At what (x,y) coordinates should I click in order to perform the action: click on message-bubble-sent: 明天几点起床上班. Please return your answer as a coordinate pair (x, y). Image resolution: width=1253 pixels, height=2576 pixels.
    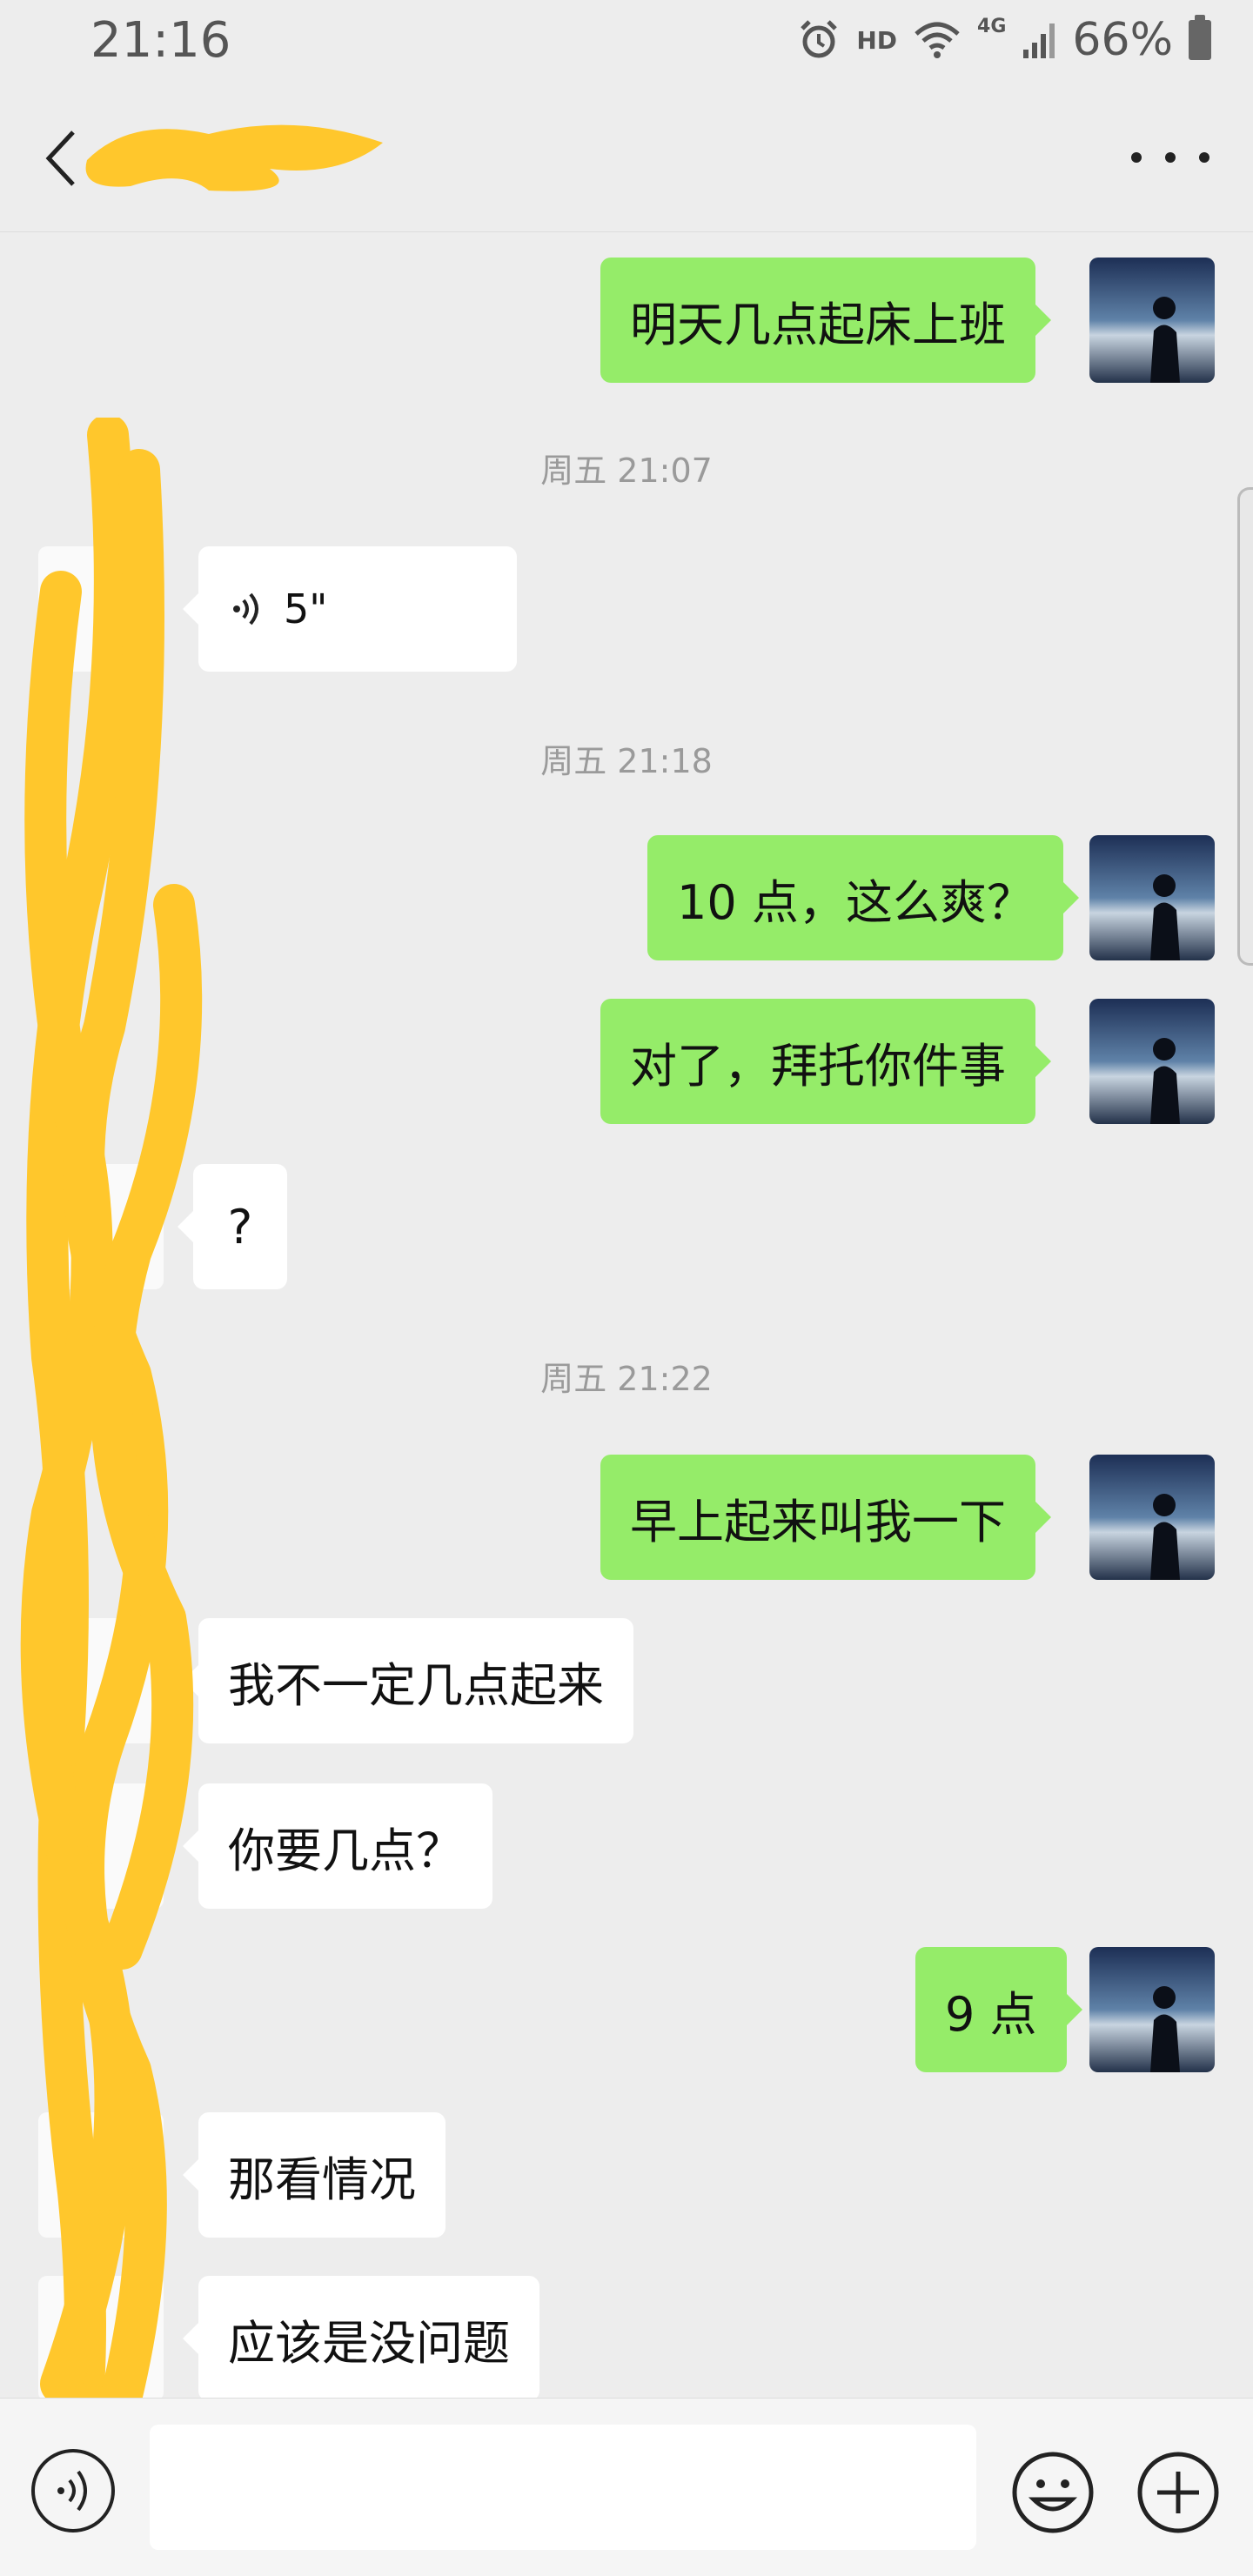
    Looking at the image, I should click on (825, 320).